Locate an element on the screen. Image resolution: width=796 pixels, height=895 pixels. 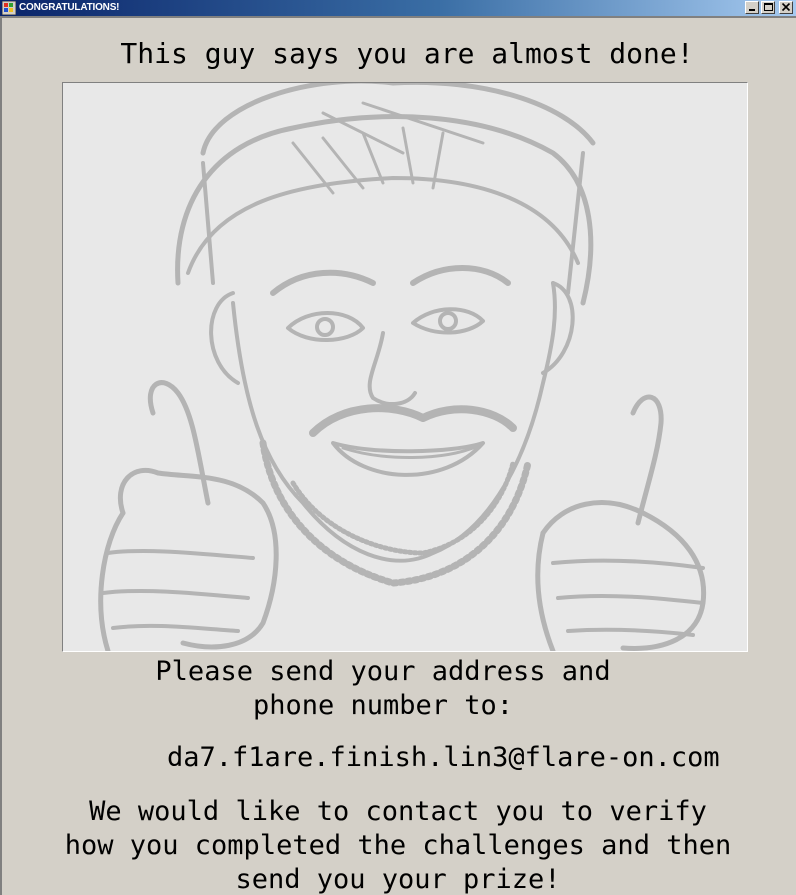
maximize-button is located at coordinates (768, 7).